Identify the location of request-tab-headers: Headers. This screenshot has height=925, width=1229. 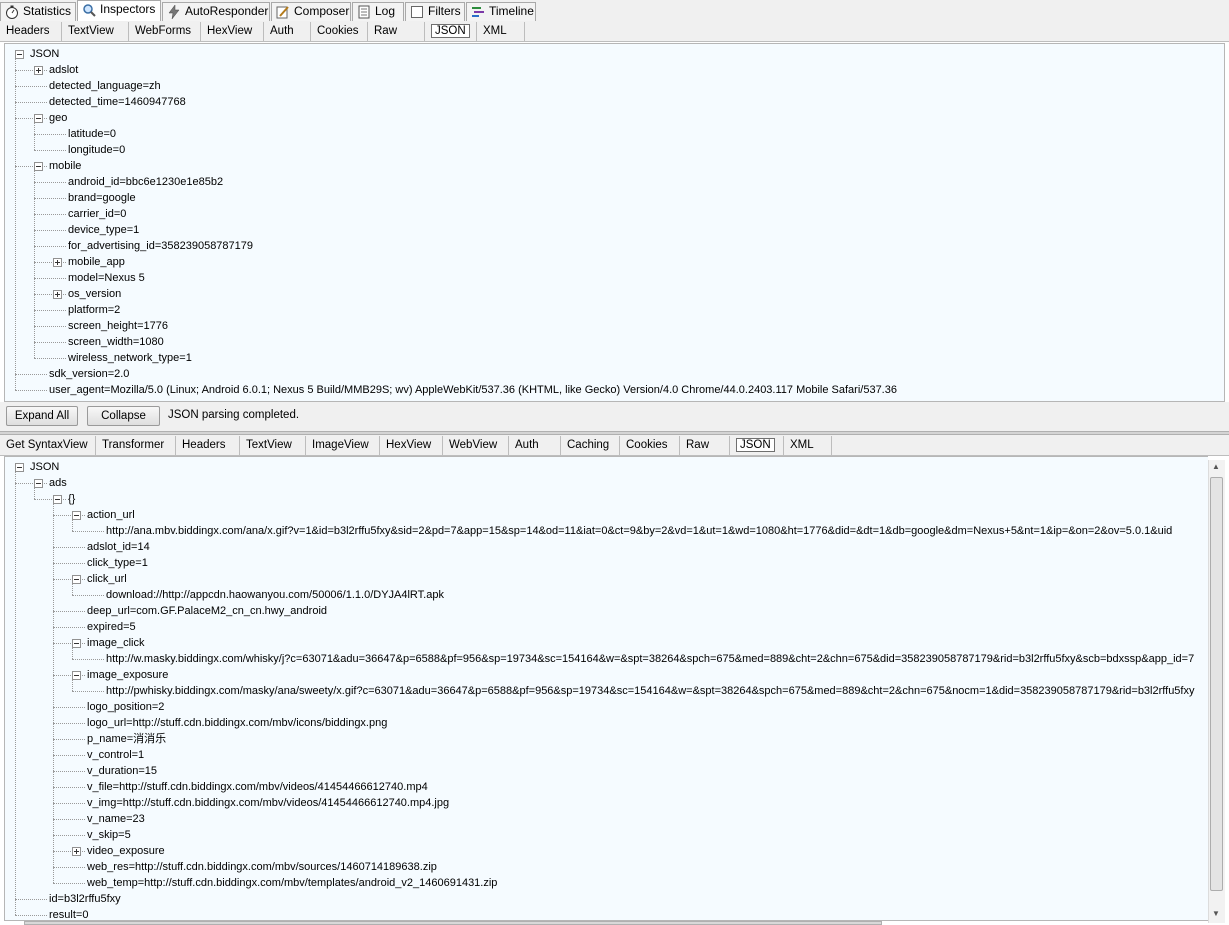
(31, 31).